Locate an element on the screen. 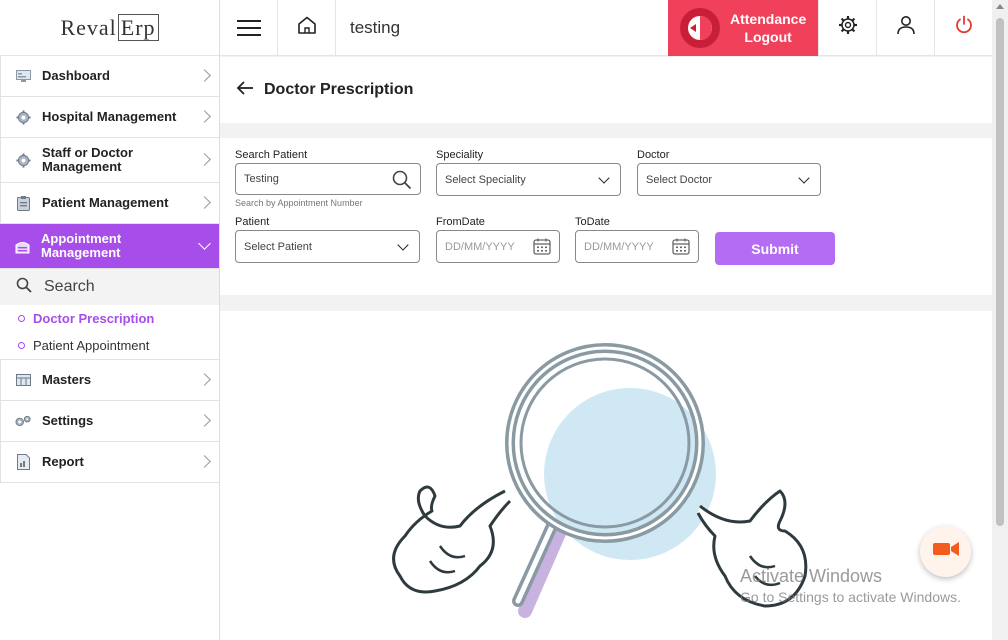 This screenshot has width=1008, height=640. to-date-group: ToDate DD/MM/YYYY is located at coordinates (637, 239).